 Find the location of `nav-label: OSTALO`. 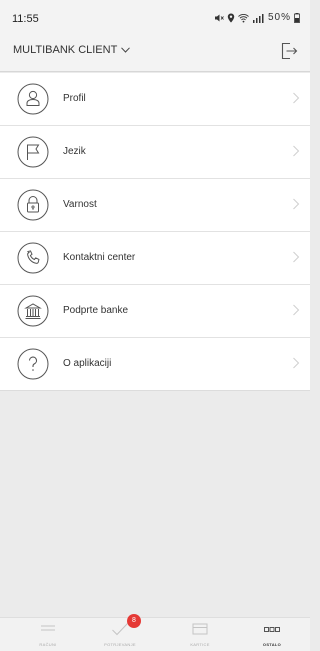

nav-label: OSTALO is located at coordinates (272, 644).